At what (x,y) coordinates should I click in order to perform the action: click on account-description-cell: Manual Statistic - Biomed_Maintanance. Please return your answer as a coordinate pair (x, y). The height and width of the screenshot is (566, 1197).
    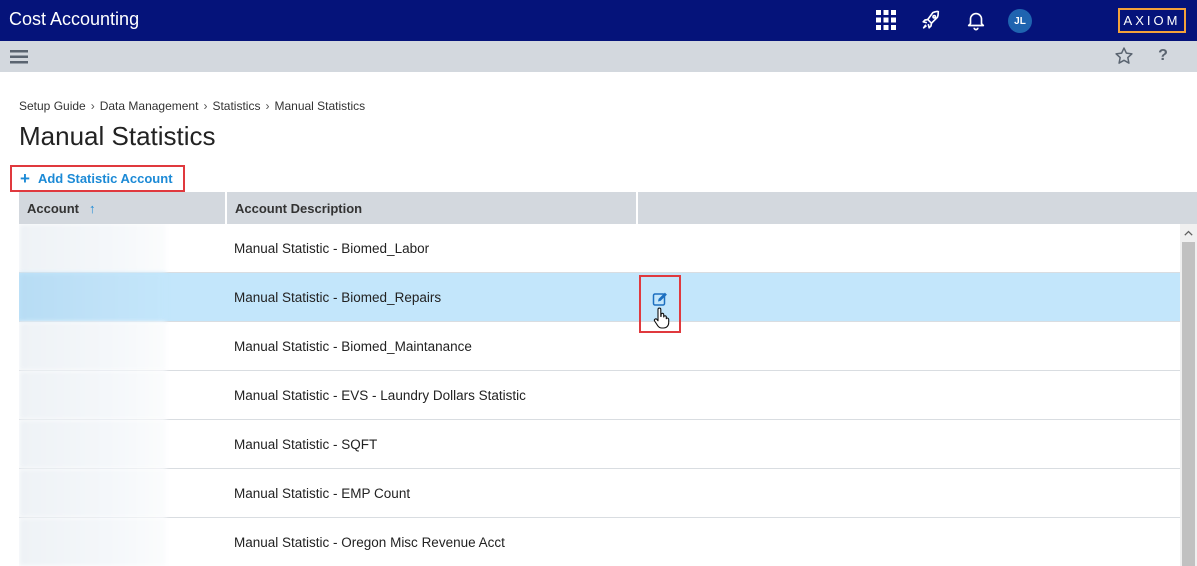
    Looking at the image, I should click on (353, 346).